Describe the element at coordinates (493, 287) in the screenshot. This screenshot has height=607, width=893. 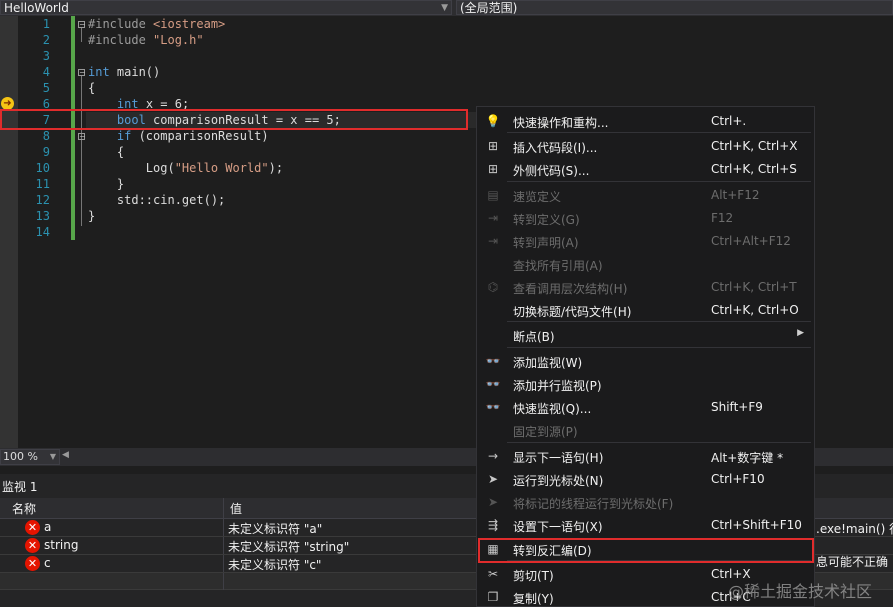
I see `call-hierarchy-icon: ⌬` at that location.